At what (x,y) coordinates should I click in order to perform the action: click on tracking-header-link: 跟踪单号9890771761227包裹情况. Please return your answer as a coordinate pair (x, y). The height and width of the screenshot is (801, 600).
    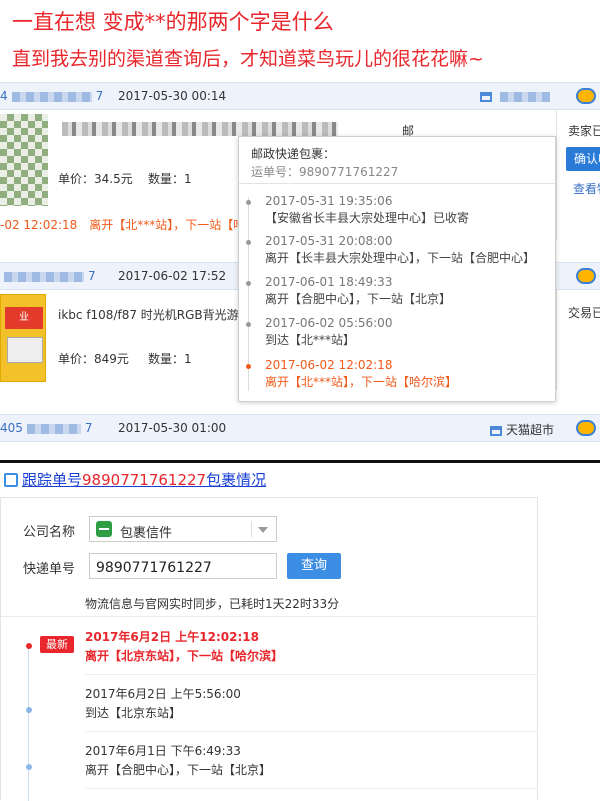
    Looking at the image, I should click on (144, 480).